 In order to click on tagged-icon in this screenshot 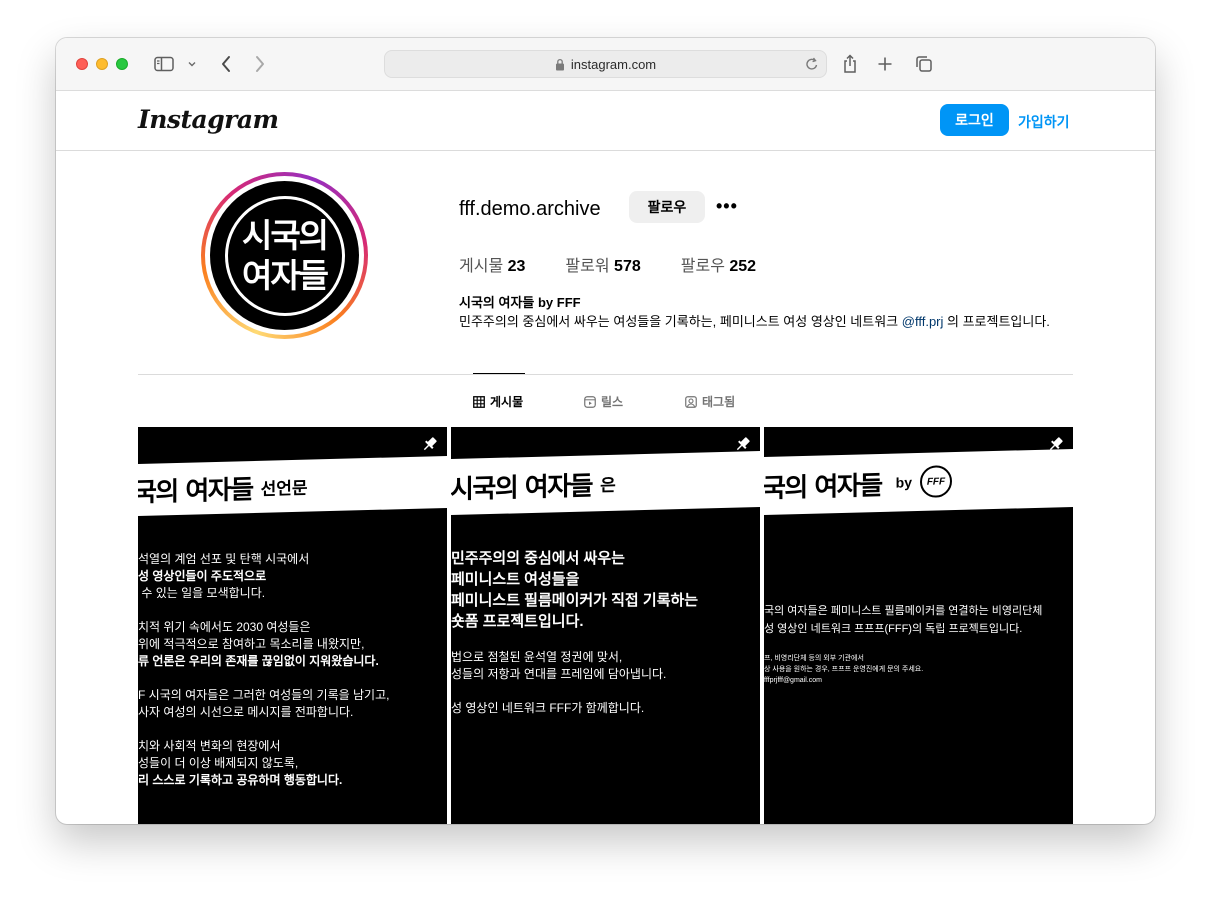, I will do `click(691, 401)`.